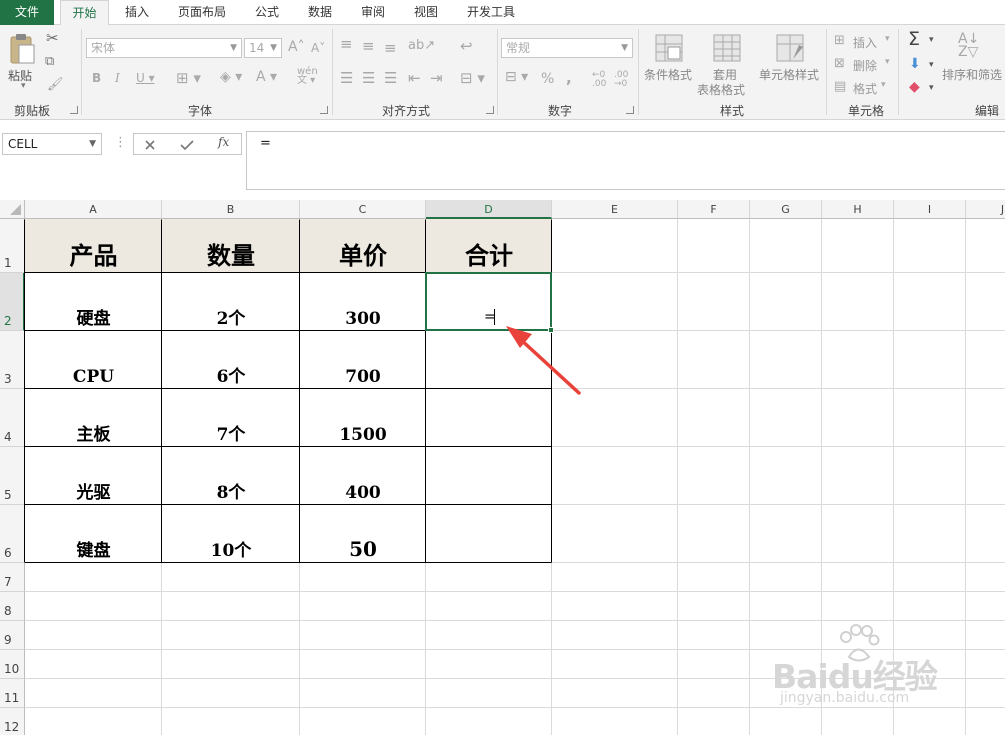 The width and height of the screenshot is (1005, 735). What do you see at coordinates (472, 78) in the screenshot?
I see `merge-center-icon: ⊟ ▾` at bounding box center [472, 78].